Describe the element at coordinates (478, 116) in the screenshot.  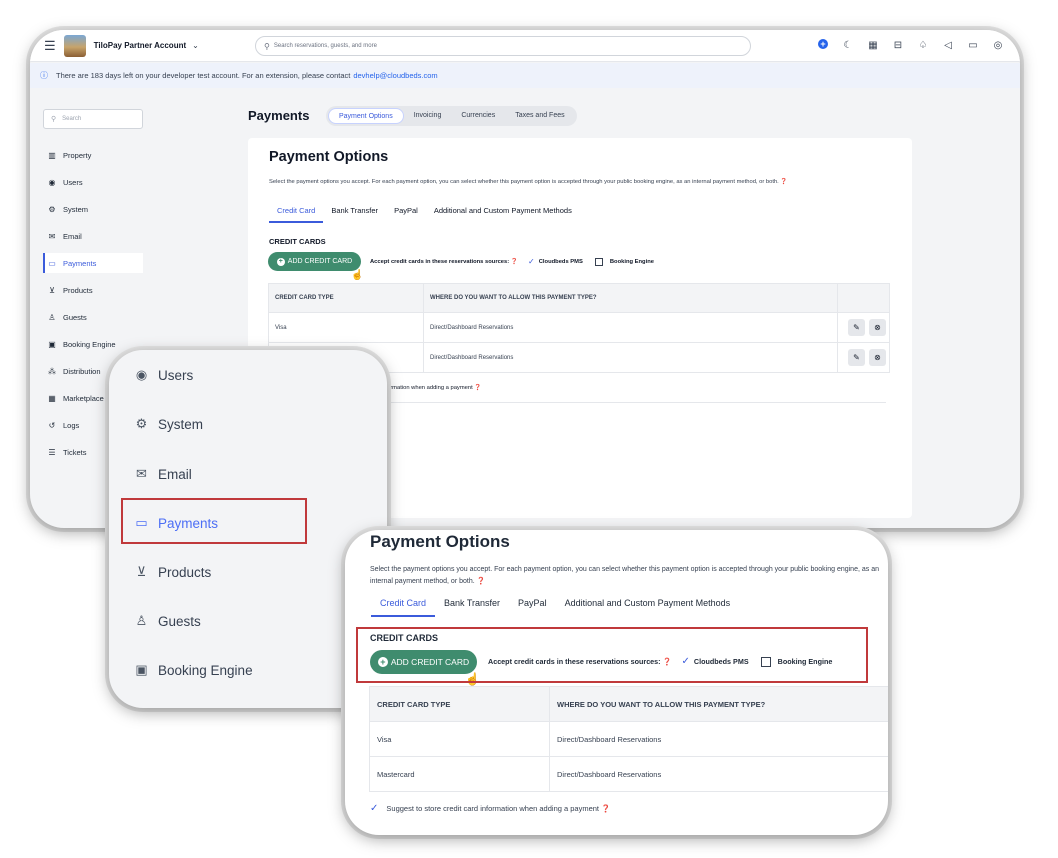
I see `tab-currencies: Currencies` at that location.